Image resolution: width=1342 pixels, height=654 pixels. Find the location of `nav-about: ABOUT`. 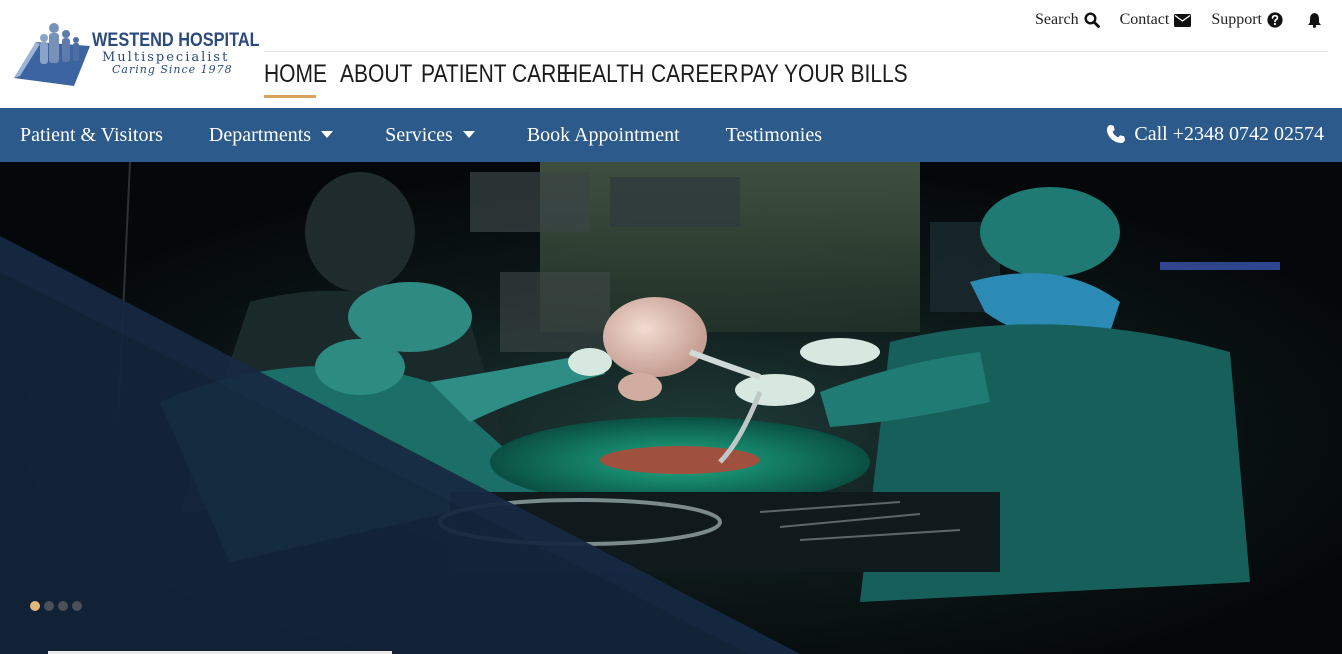

nav-about: ABOUT is located at coordinates (376, 76).